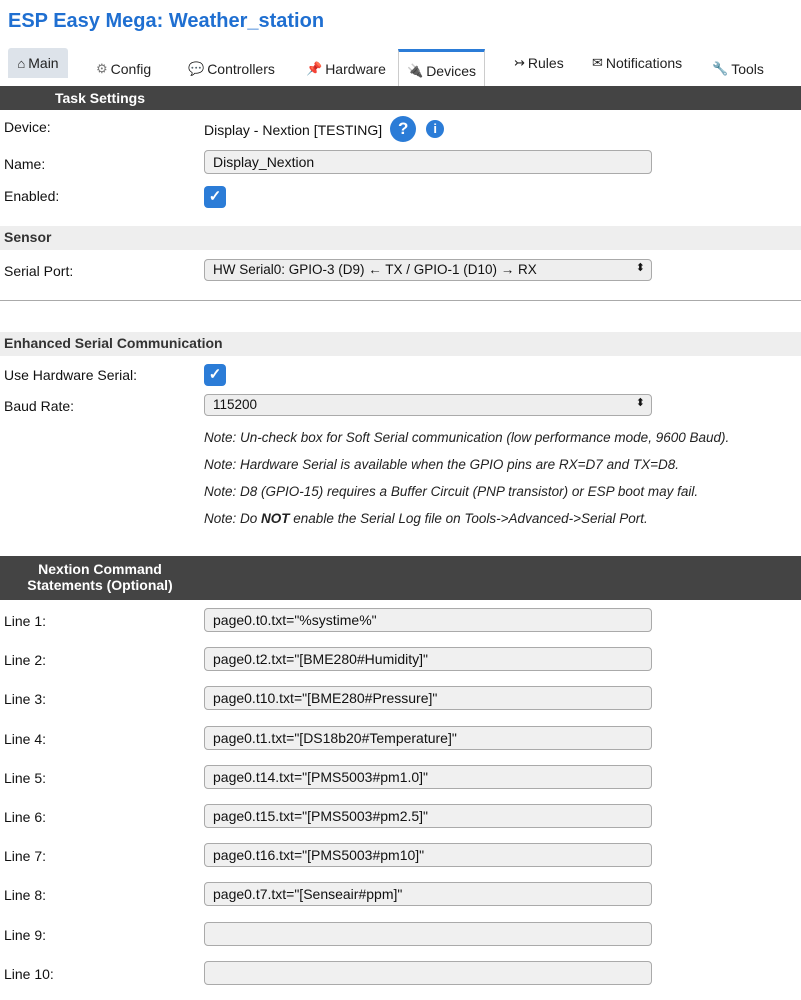  Describe the element at coordinates (25, 895) in the screenshot. I see `line-8-label: Line 8:` at that location.